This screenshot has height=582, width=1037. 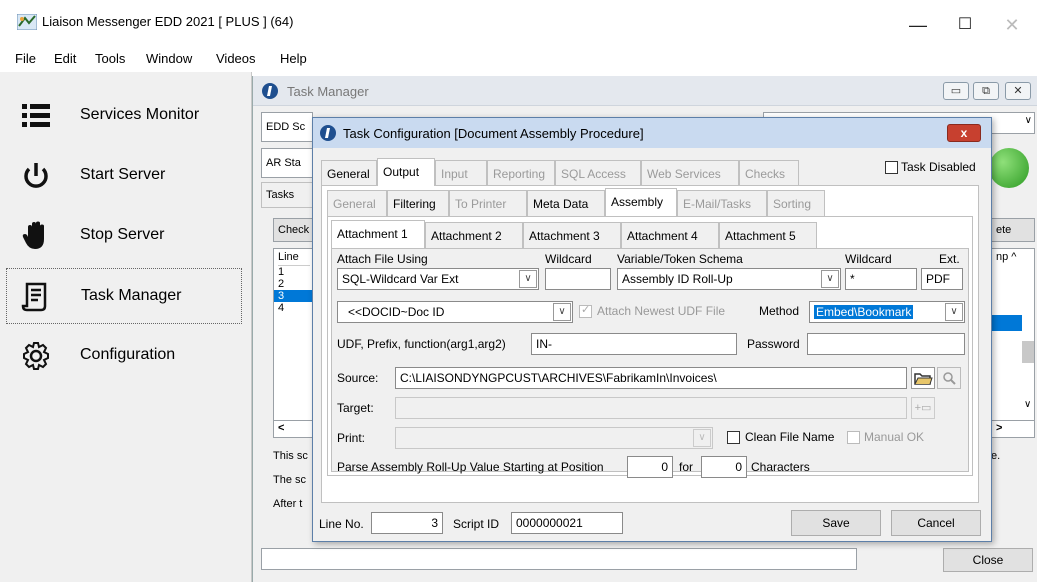 I want to click on attachment-tab-4: Attachment 4, so click(x=670, y=235).